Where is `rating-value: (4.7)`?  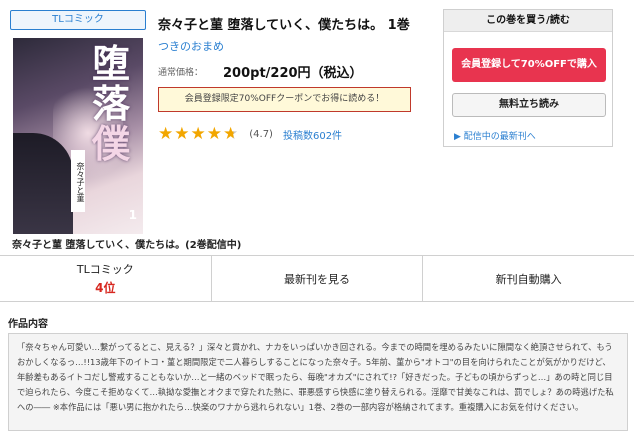 rating-value: (4.7) is located at coordinates (261, 134).